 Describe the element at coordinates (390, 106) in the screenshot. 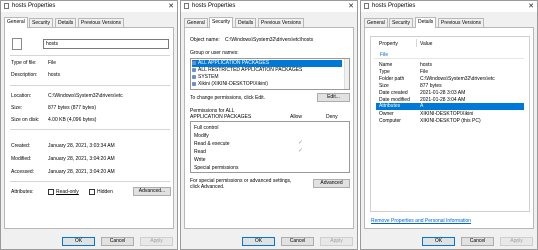

I see `property-attributes: Attributes` at that location.